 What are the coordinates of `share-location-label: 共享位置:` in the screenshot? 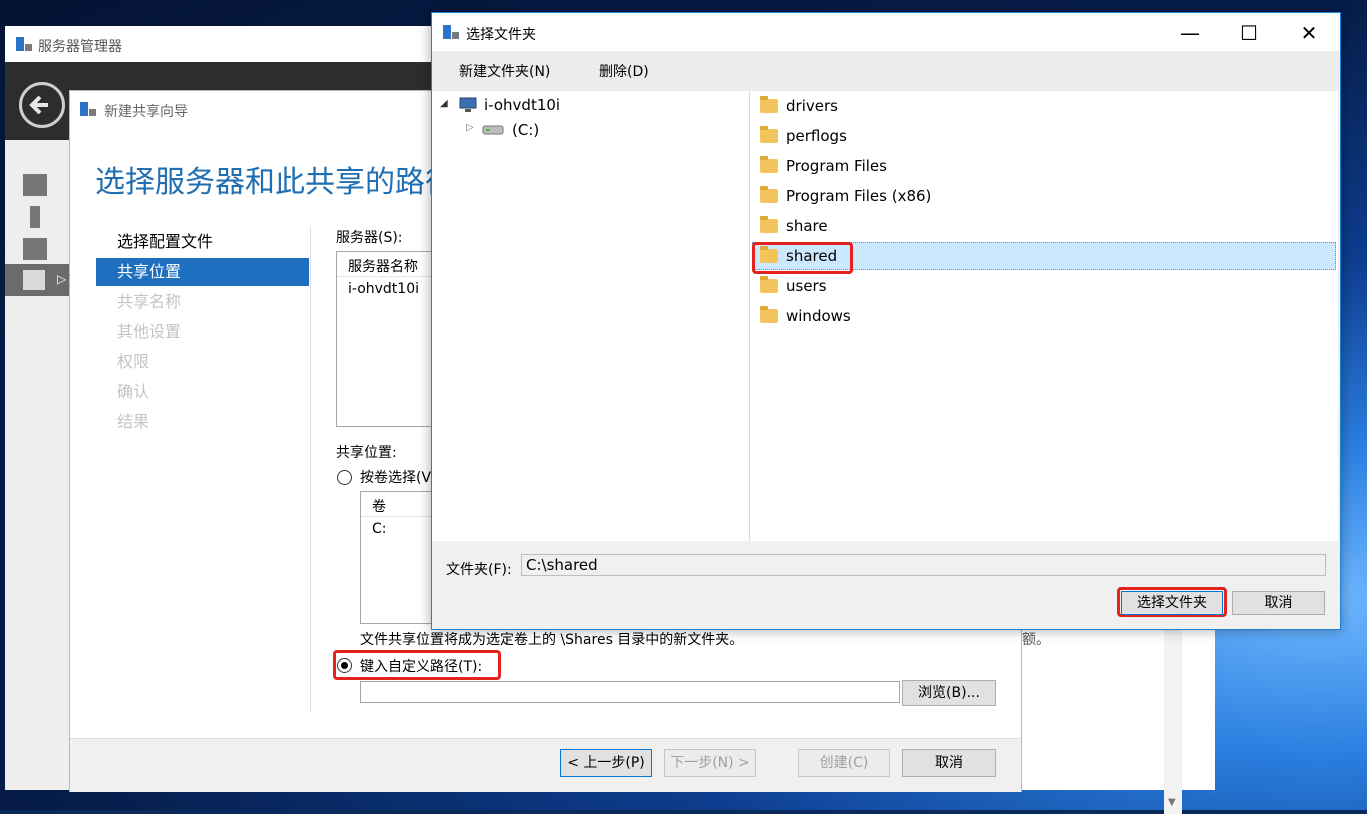 It's located at (366, 453).